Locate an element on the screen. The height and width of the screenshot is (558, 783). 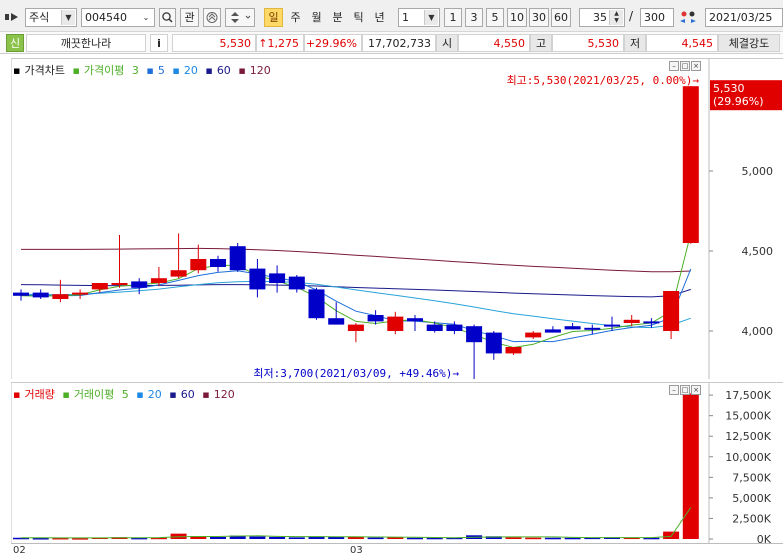
open-price: 4,550 is located at coordinates (494, 43).